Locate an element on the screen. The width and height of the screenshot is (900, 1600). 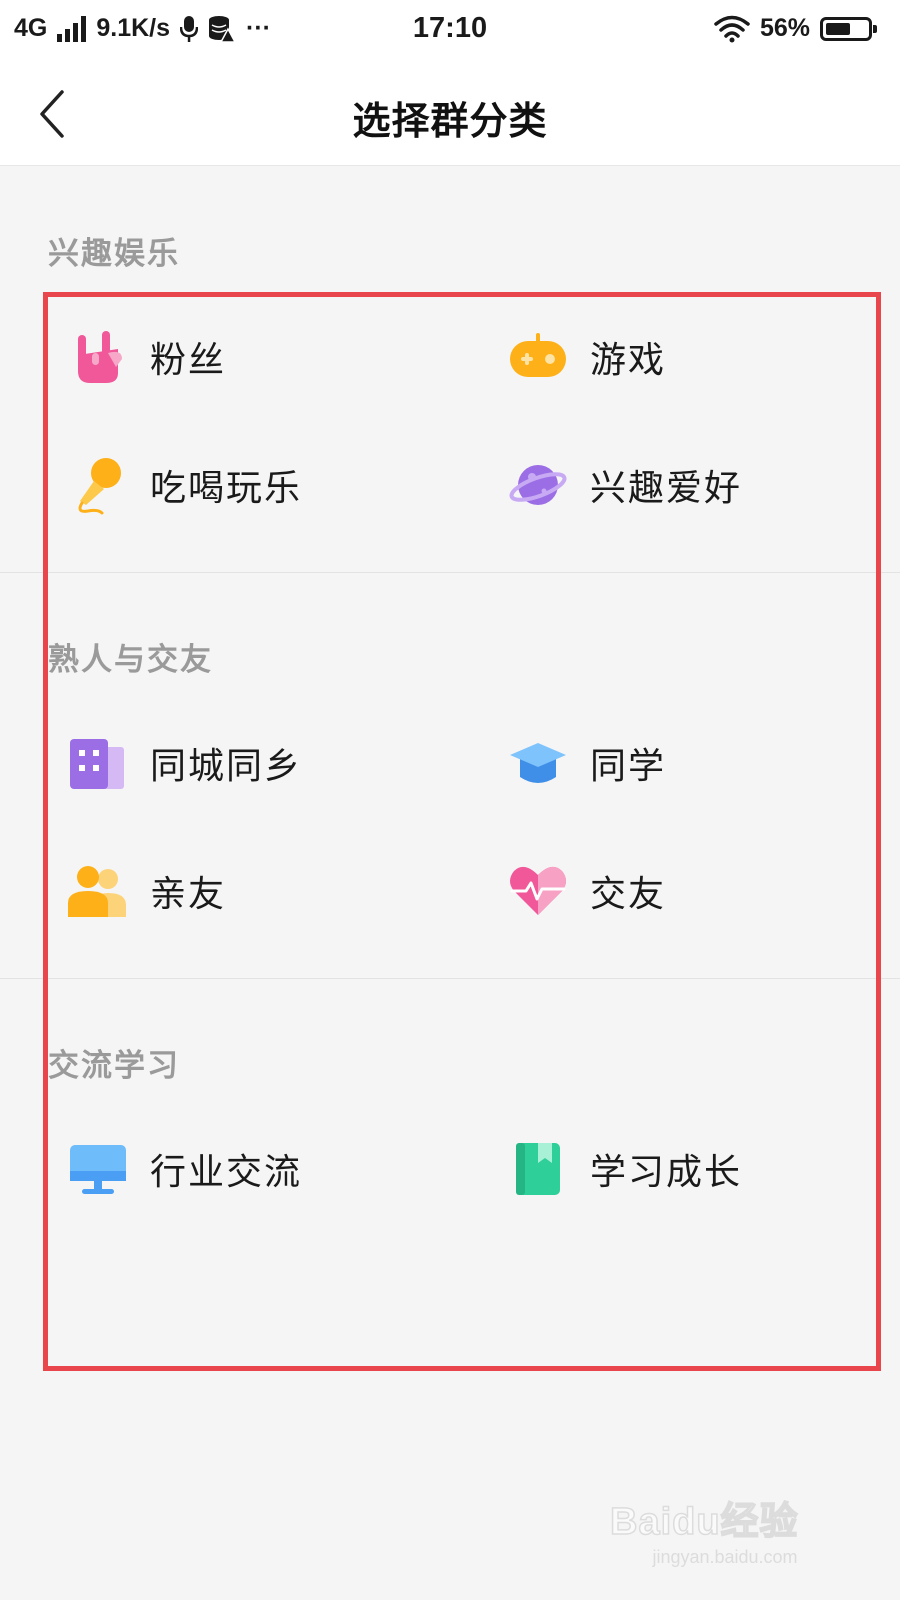
page-title: 选择群分类 is located at coordinates (450, 121).